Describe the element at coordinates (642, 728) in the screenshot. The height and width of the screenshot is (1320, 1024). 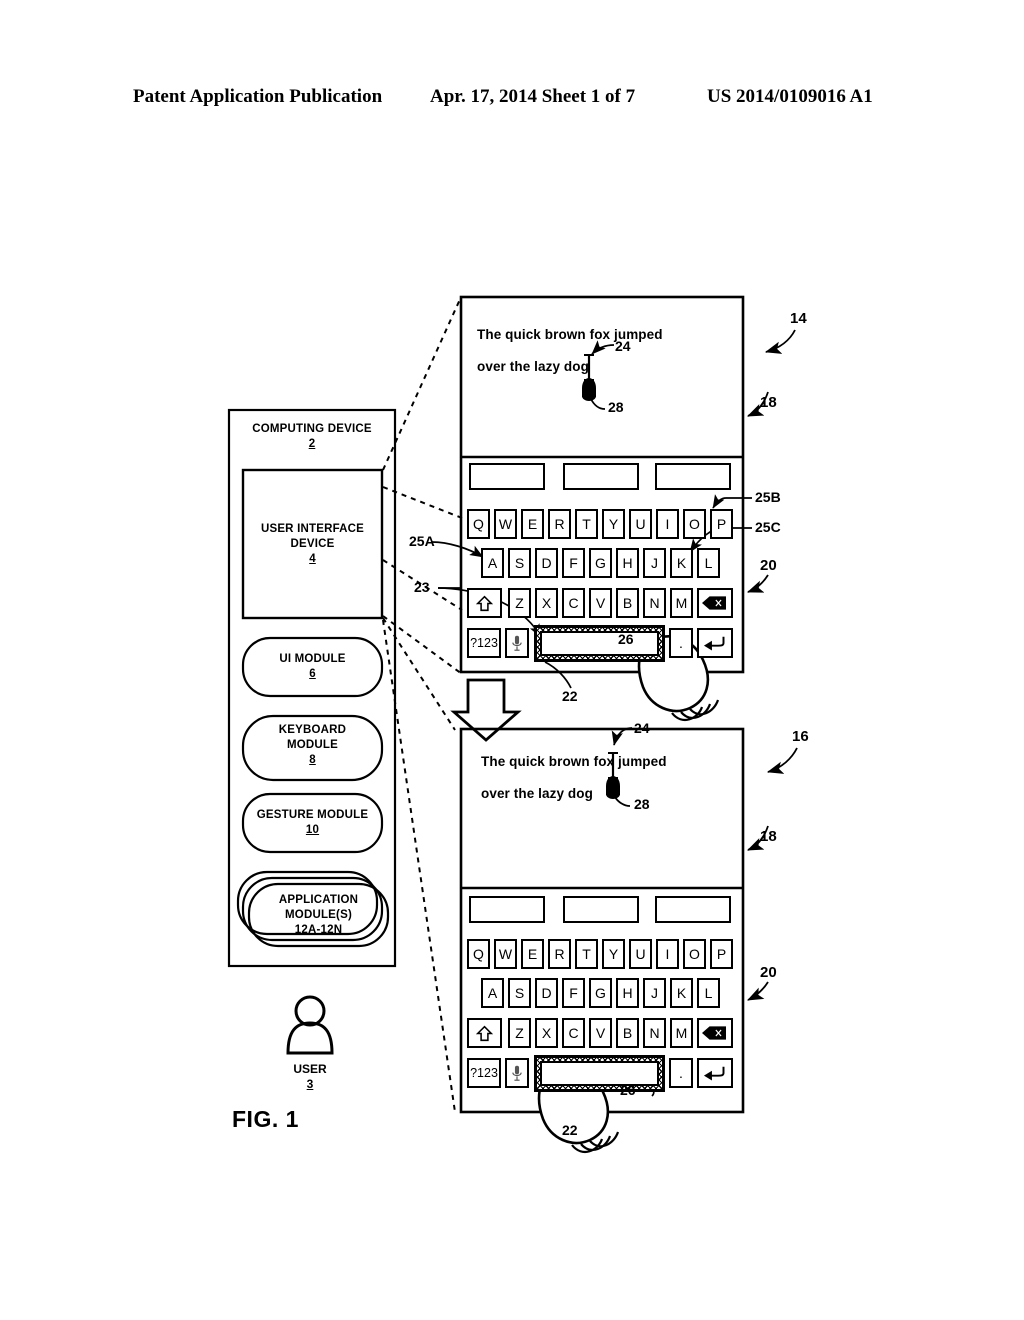
I see `ref-24-bottom: 24` at that location.